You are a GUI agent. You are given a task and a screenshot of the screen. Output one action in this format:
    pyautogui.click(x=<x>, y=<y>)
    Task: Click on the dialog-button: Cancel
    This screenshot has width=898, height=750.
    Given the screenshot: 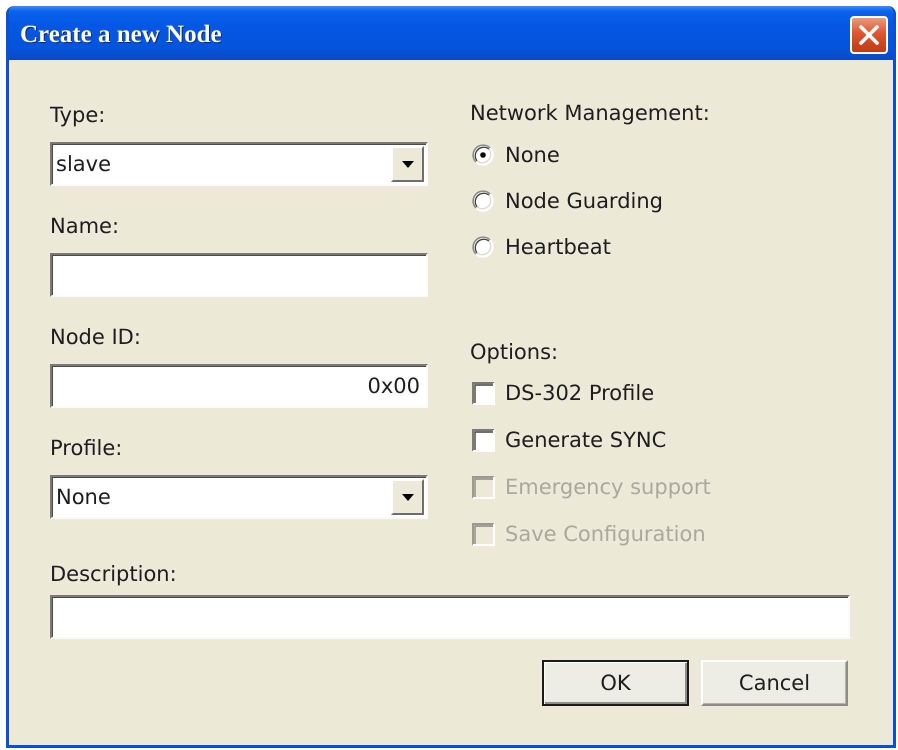 What is the action you would take?
    pyautogui.click(x=774, y=683)
    